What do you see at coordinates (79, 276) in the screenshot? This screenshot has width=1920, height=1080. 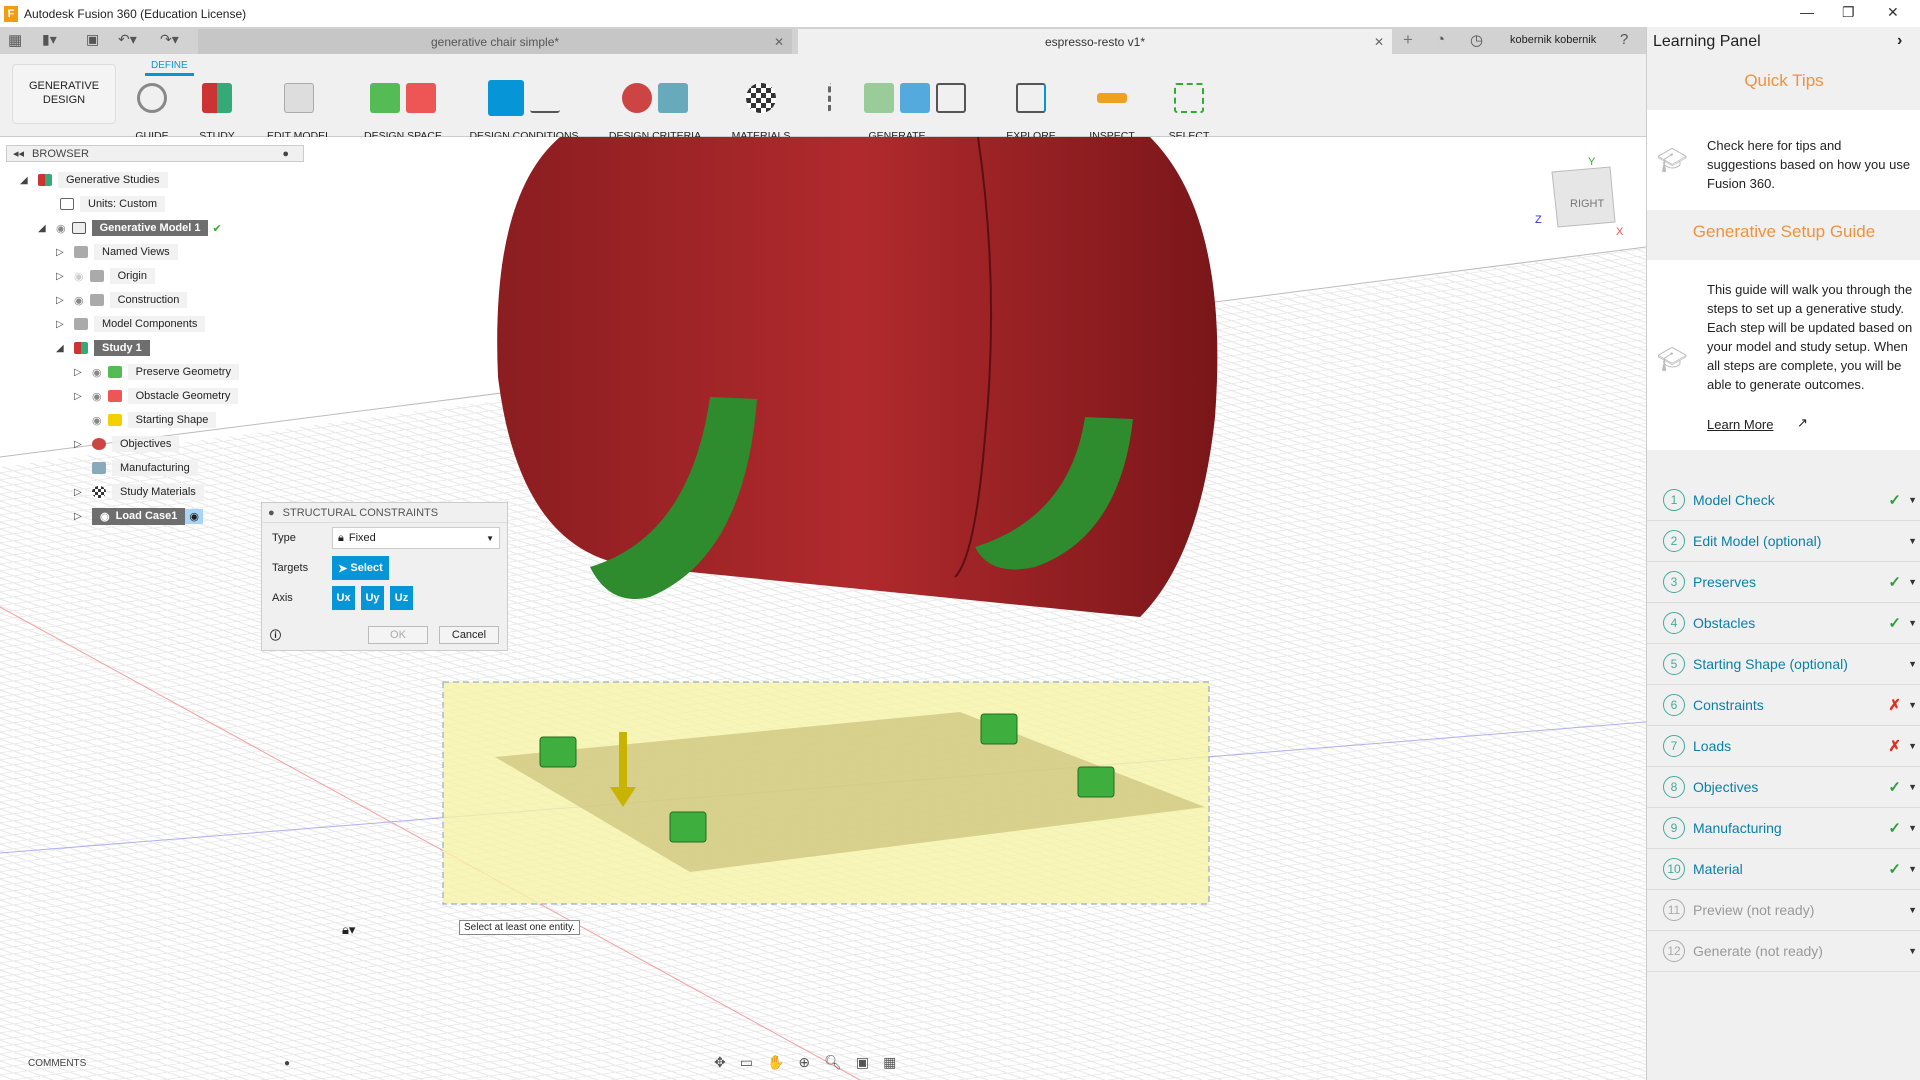 I see `eye-hidden-icon: ◉` at bounding box center [79, 276].